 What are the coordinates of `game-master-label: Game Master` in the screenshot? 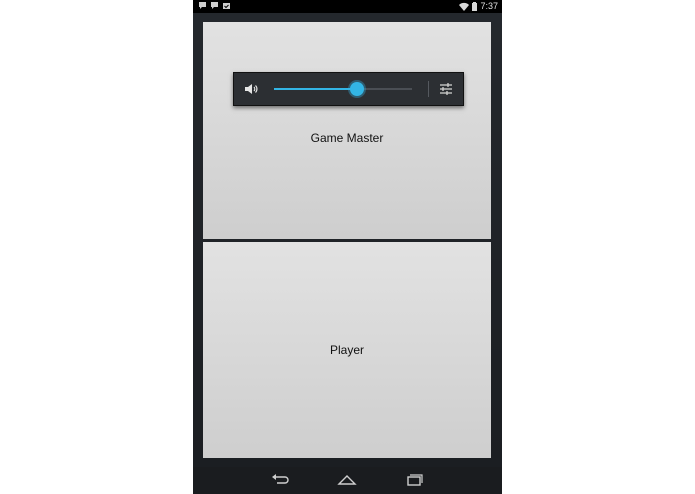 It's located at (347, 138).